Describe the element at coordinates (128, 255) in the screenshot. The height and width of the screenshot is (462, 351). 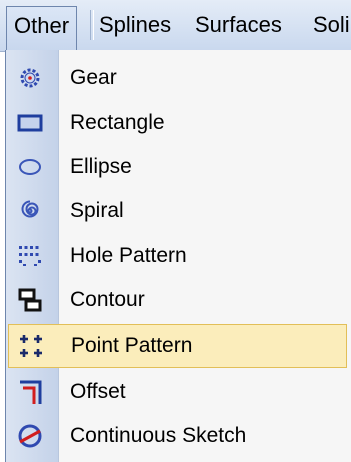
I see `menu-item-label: Hole Pattern` at that location.